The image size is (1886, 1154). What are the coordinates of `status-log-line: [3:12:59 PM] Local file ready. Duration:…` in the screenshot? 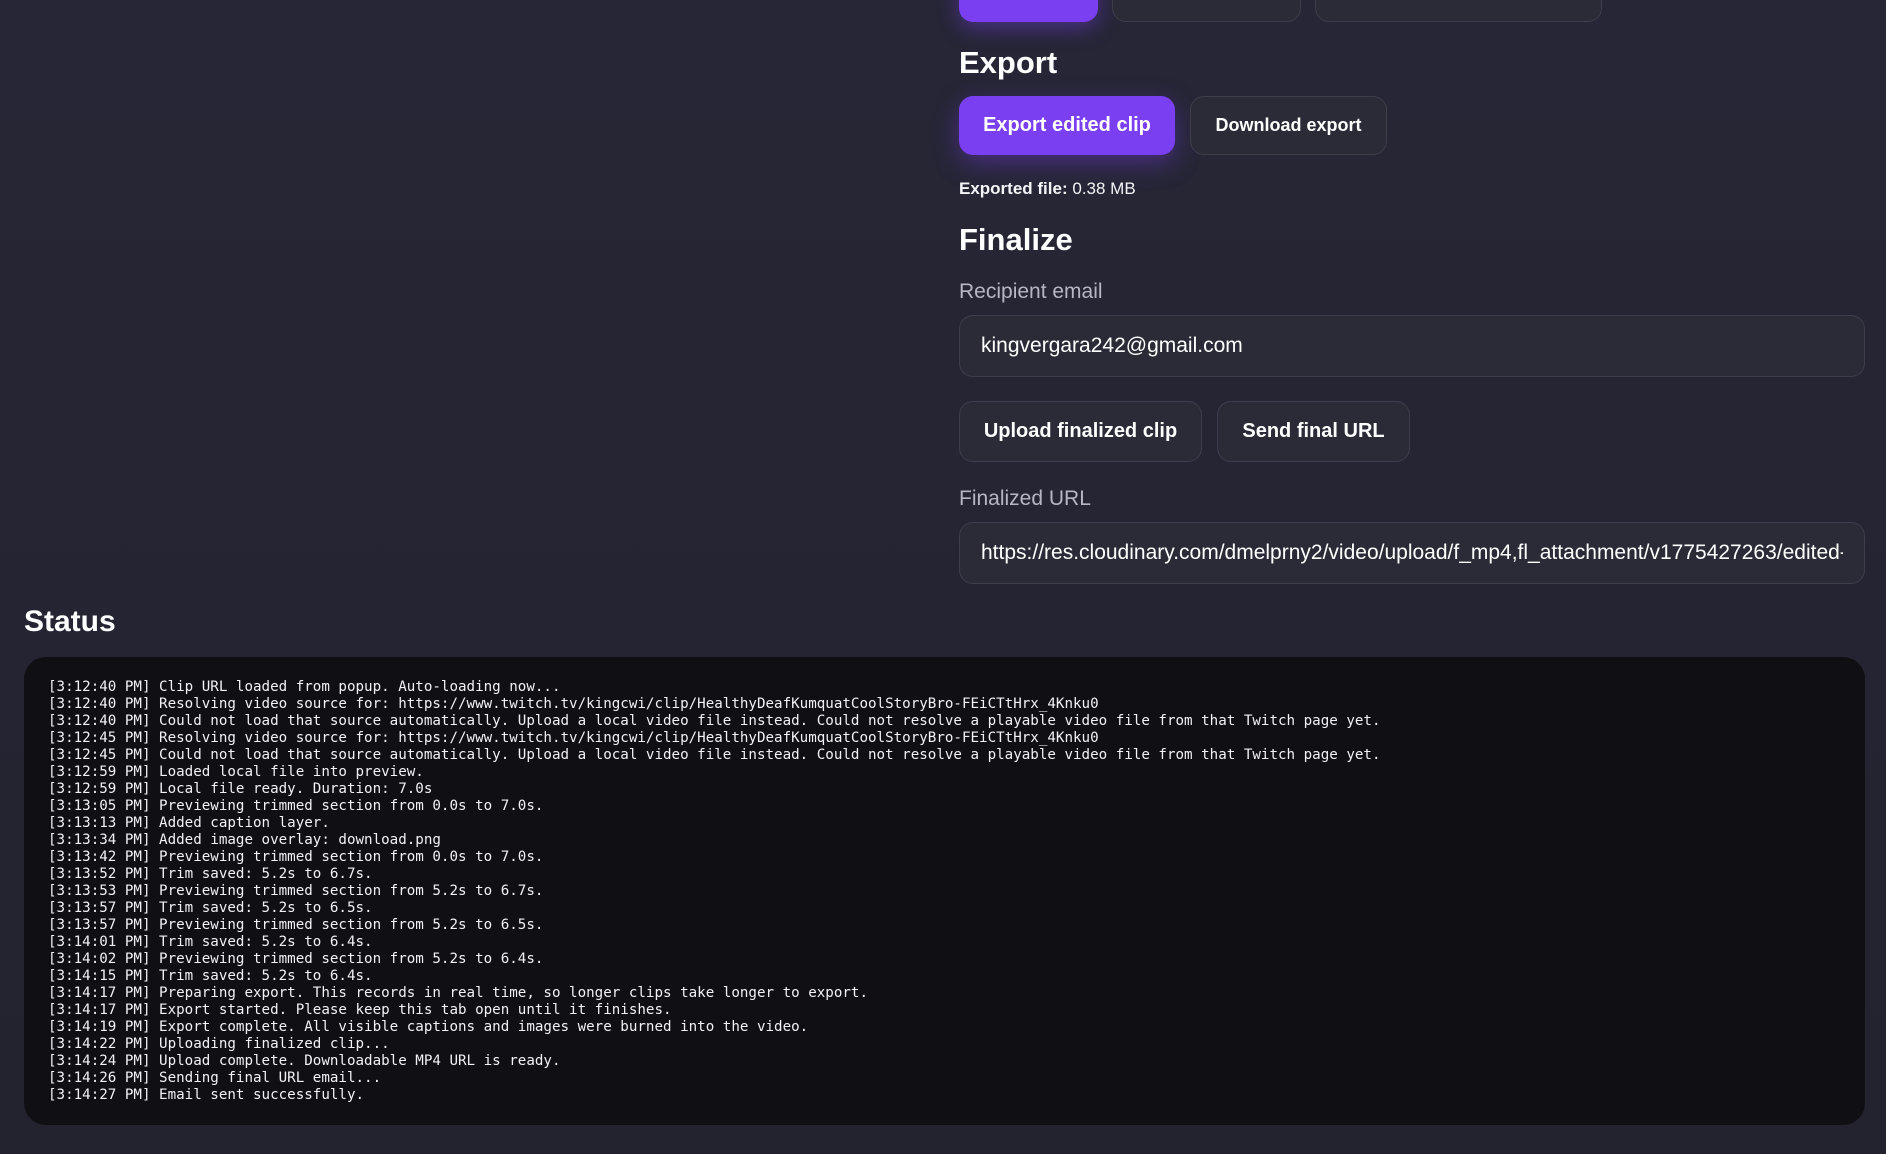 It's located at (240, 789).